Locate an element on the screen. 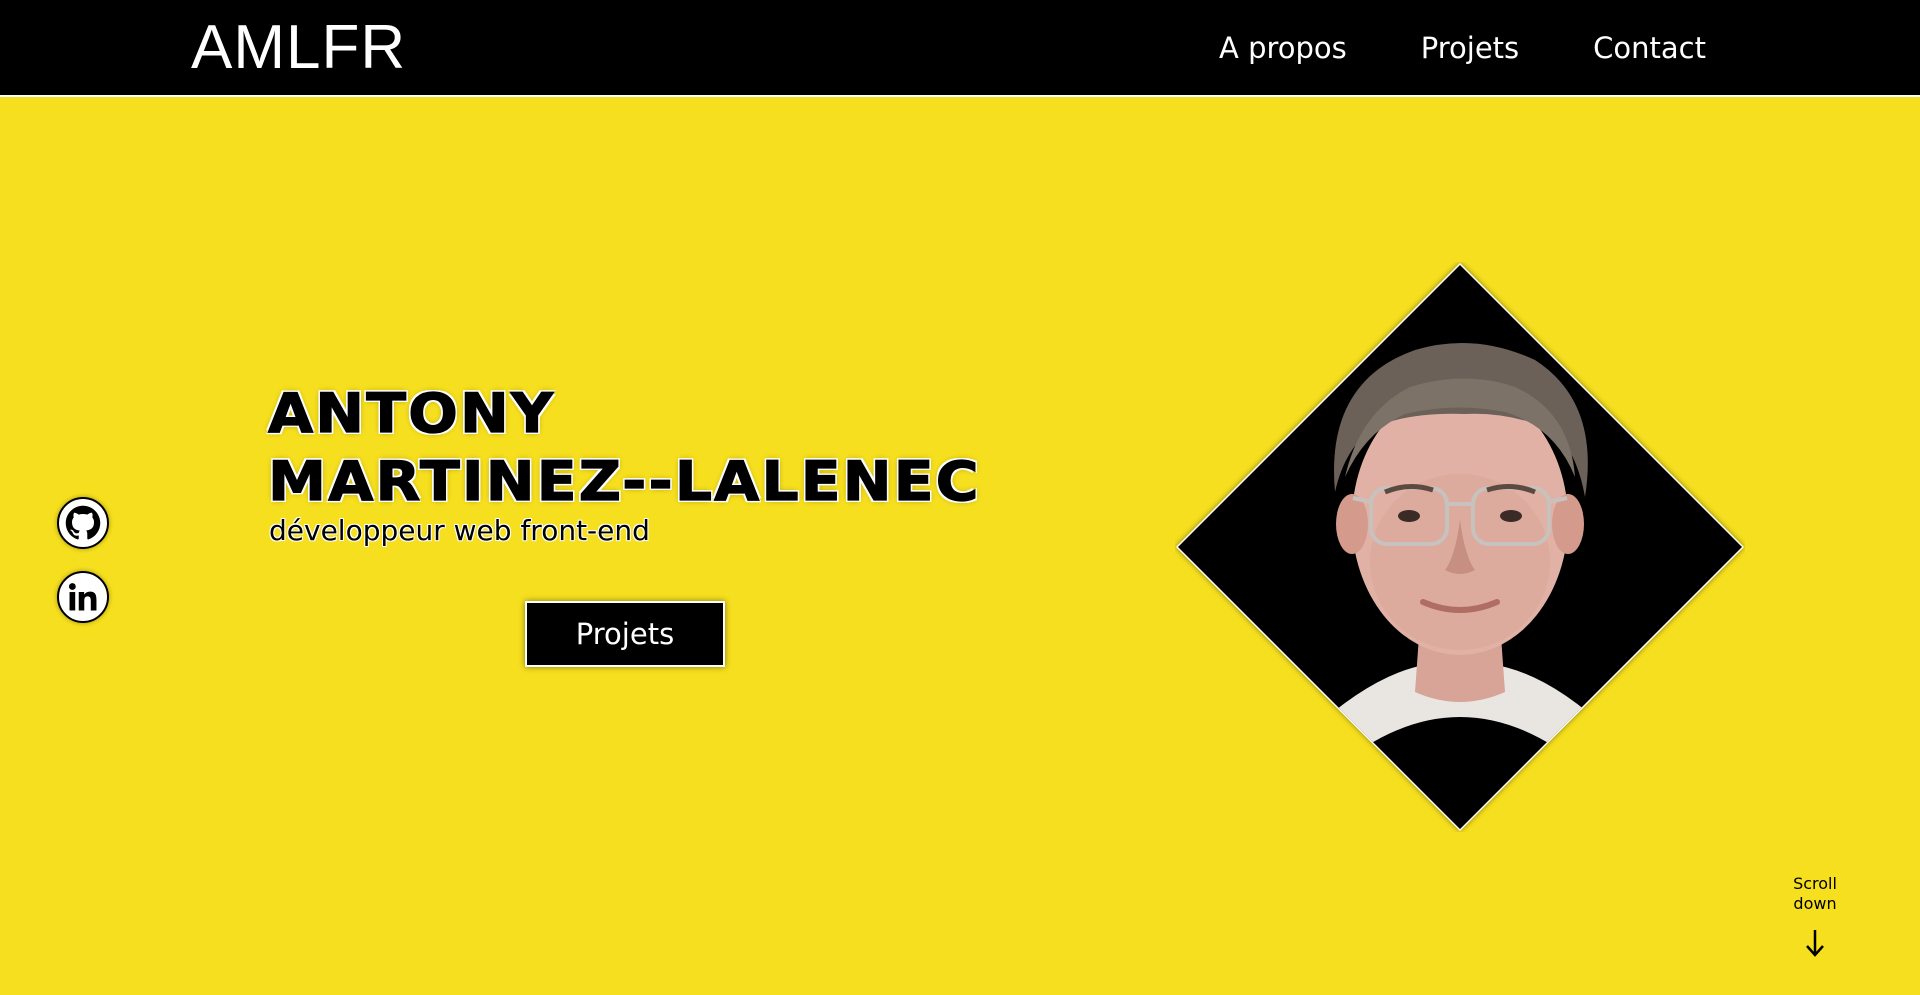  linkedin-icon is located at coordinates (82, 597).